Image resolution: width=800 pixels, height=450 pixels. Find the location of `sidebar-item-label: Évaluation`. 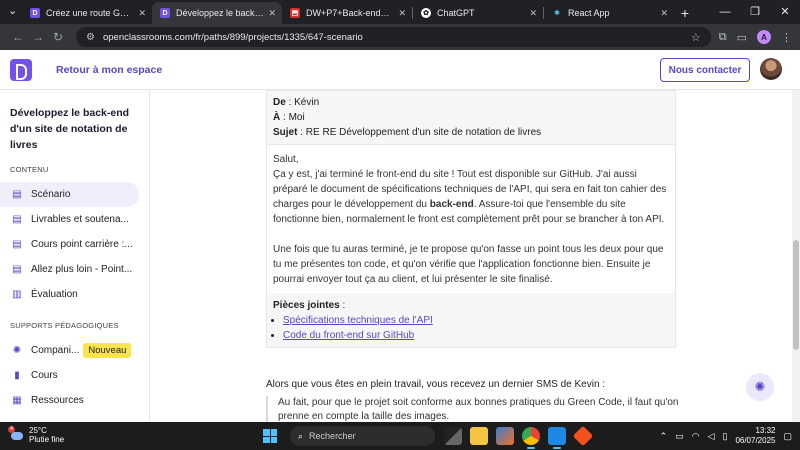

sidebar-item-label: Évaluation is located at coordinates (54, 294).